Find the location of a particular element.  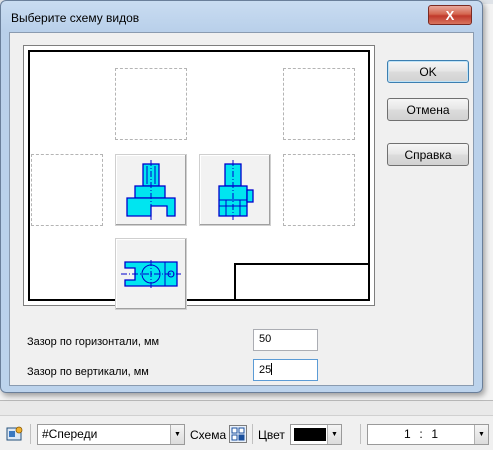

top-view-icon is located at coordinates (151, 274).